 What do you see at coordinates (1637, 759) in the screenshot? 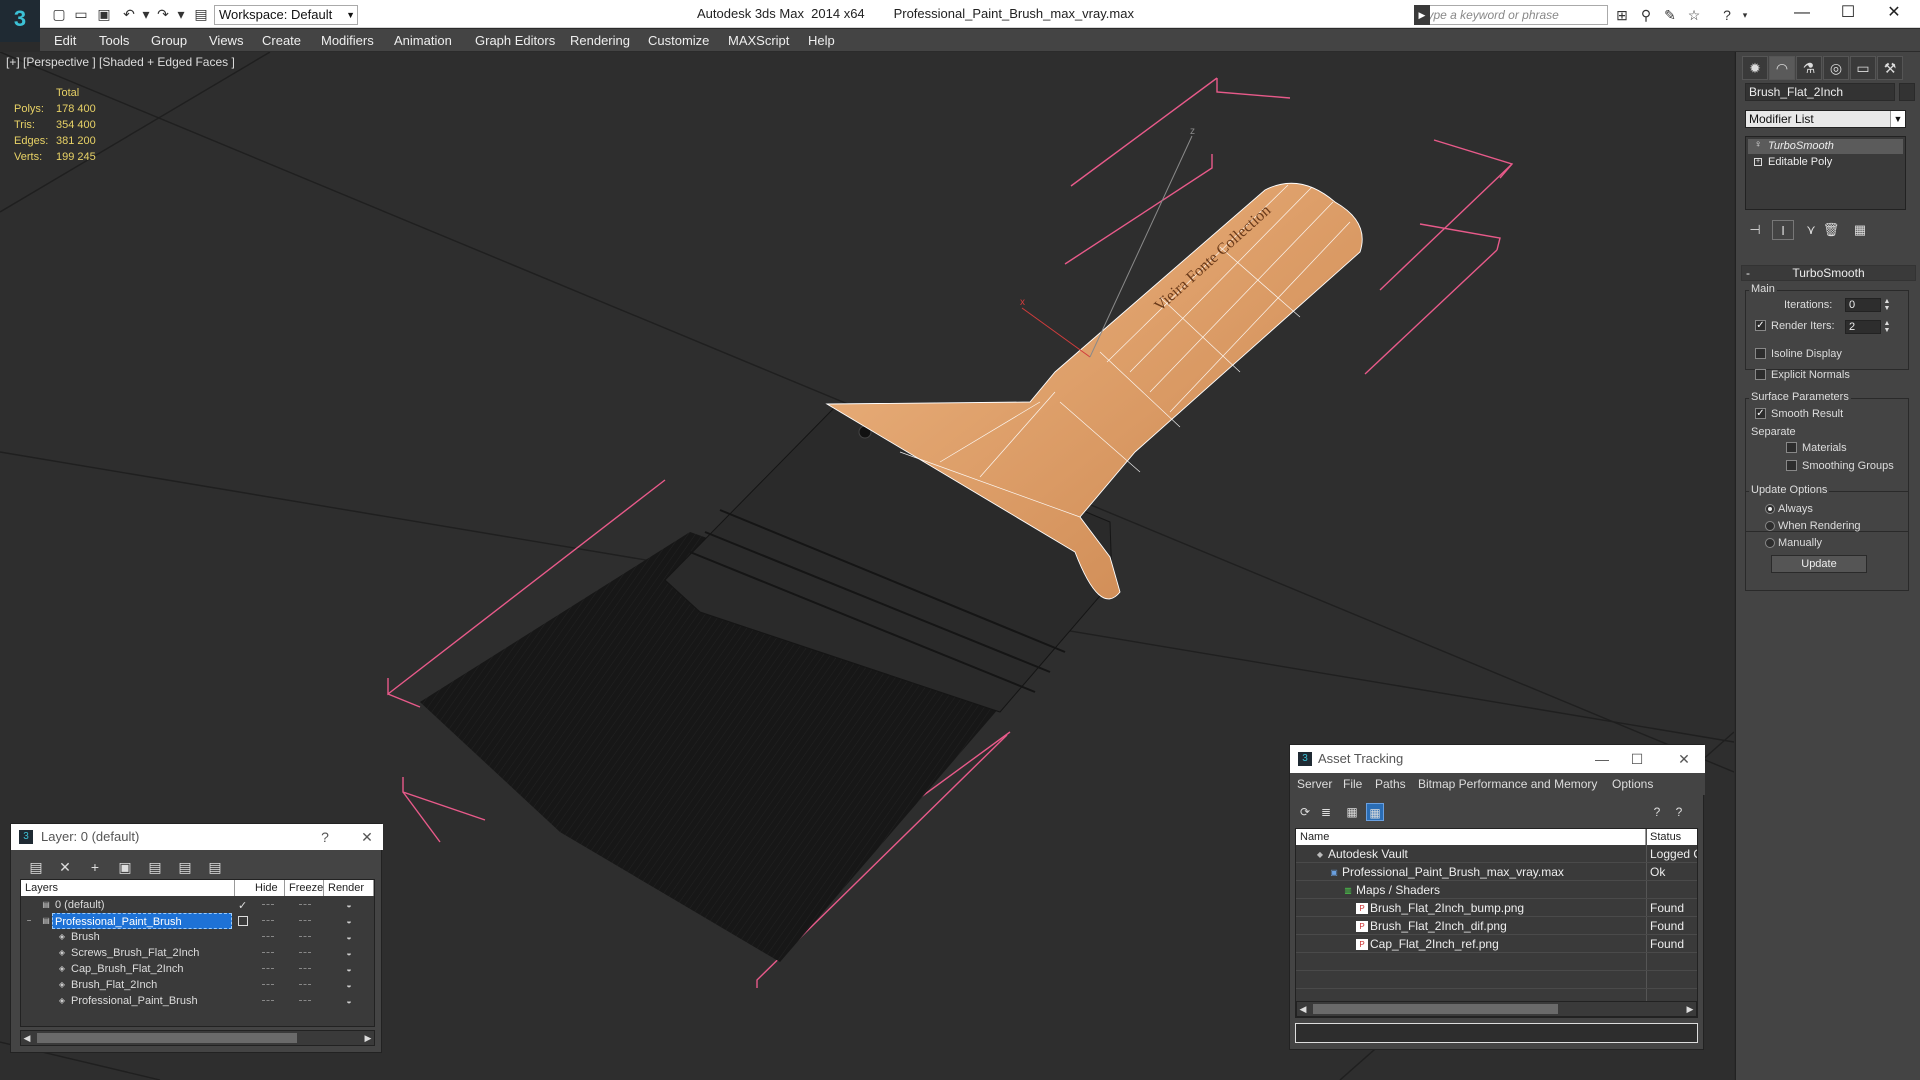
I see `maximize-button: ☐` at bounding box center [1637, 759].